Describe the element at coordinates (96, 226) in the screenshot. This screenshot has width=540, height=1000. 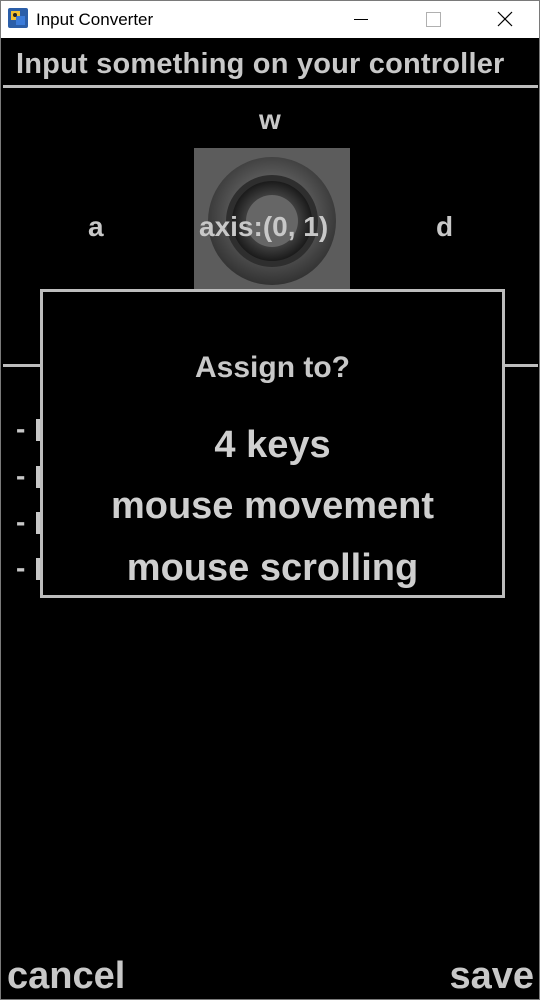
I see `left-key-label: a` at that location.